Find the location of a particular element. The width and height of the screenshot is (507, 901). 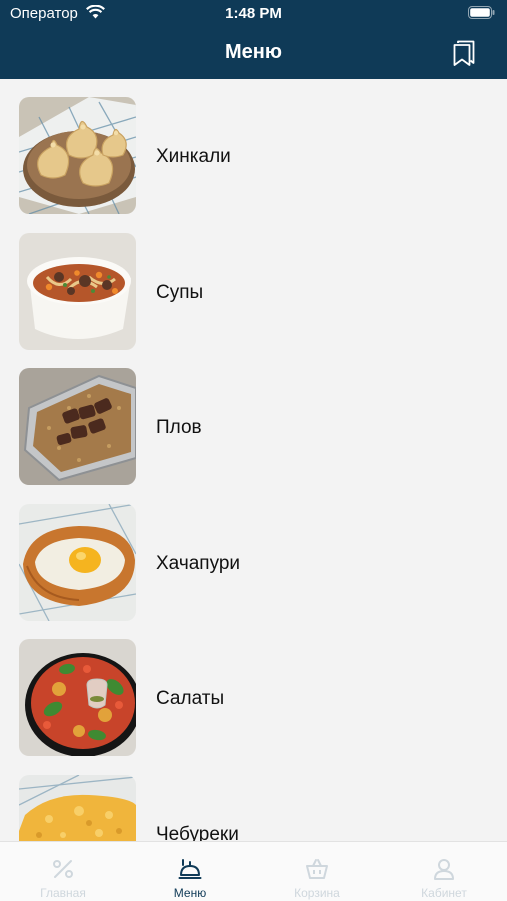

tab-basket: Корзина is located at coordinates (317, 871).